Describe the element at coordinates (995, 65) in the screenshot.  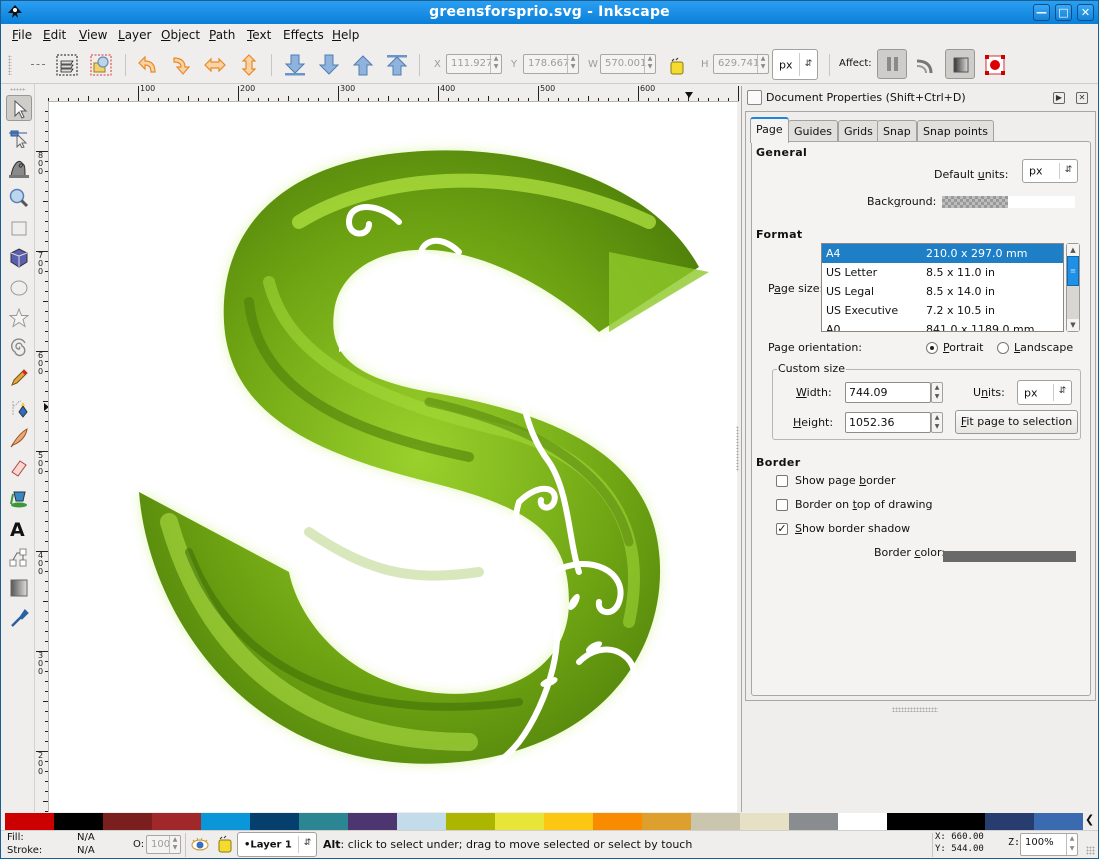
I see `transform-patterns-icon` at that location.